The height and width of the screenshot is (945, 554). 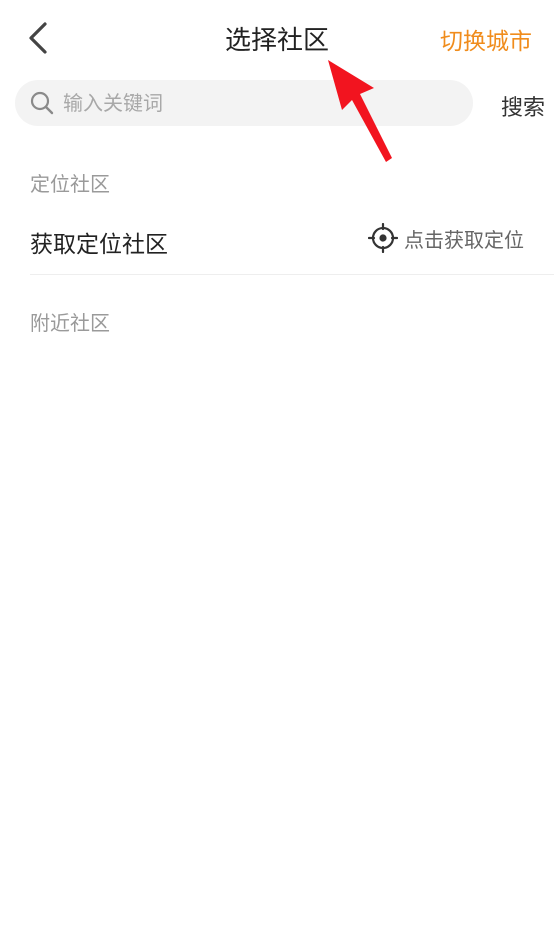 I want to click on nearby-section-header: 附近社区, so click(x=70, y=323).